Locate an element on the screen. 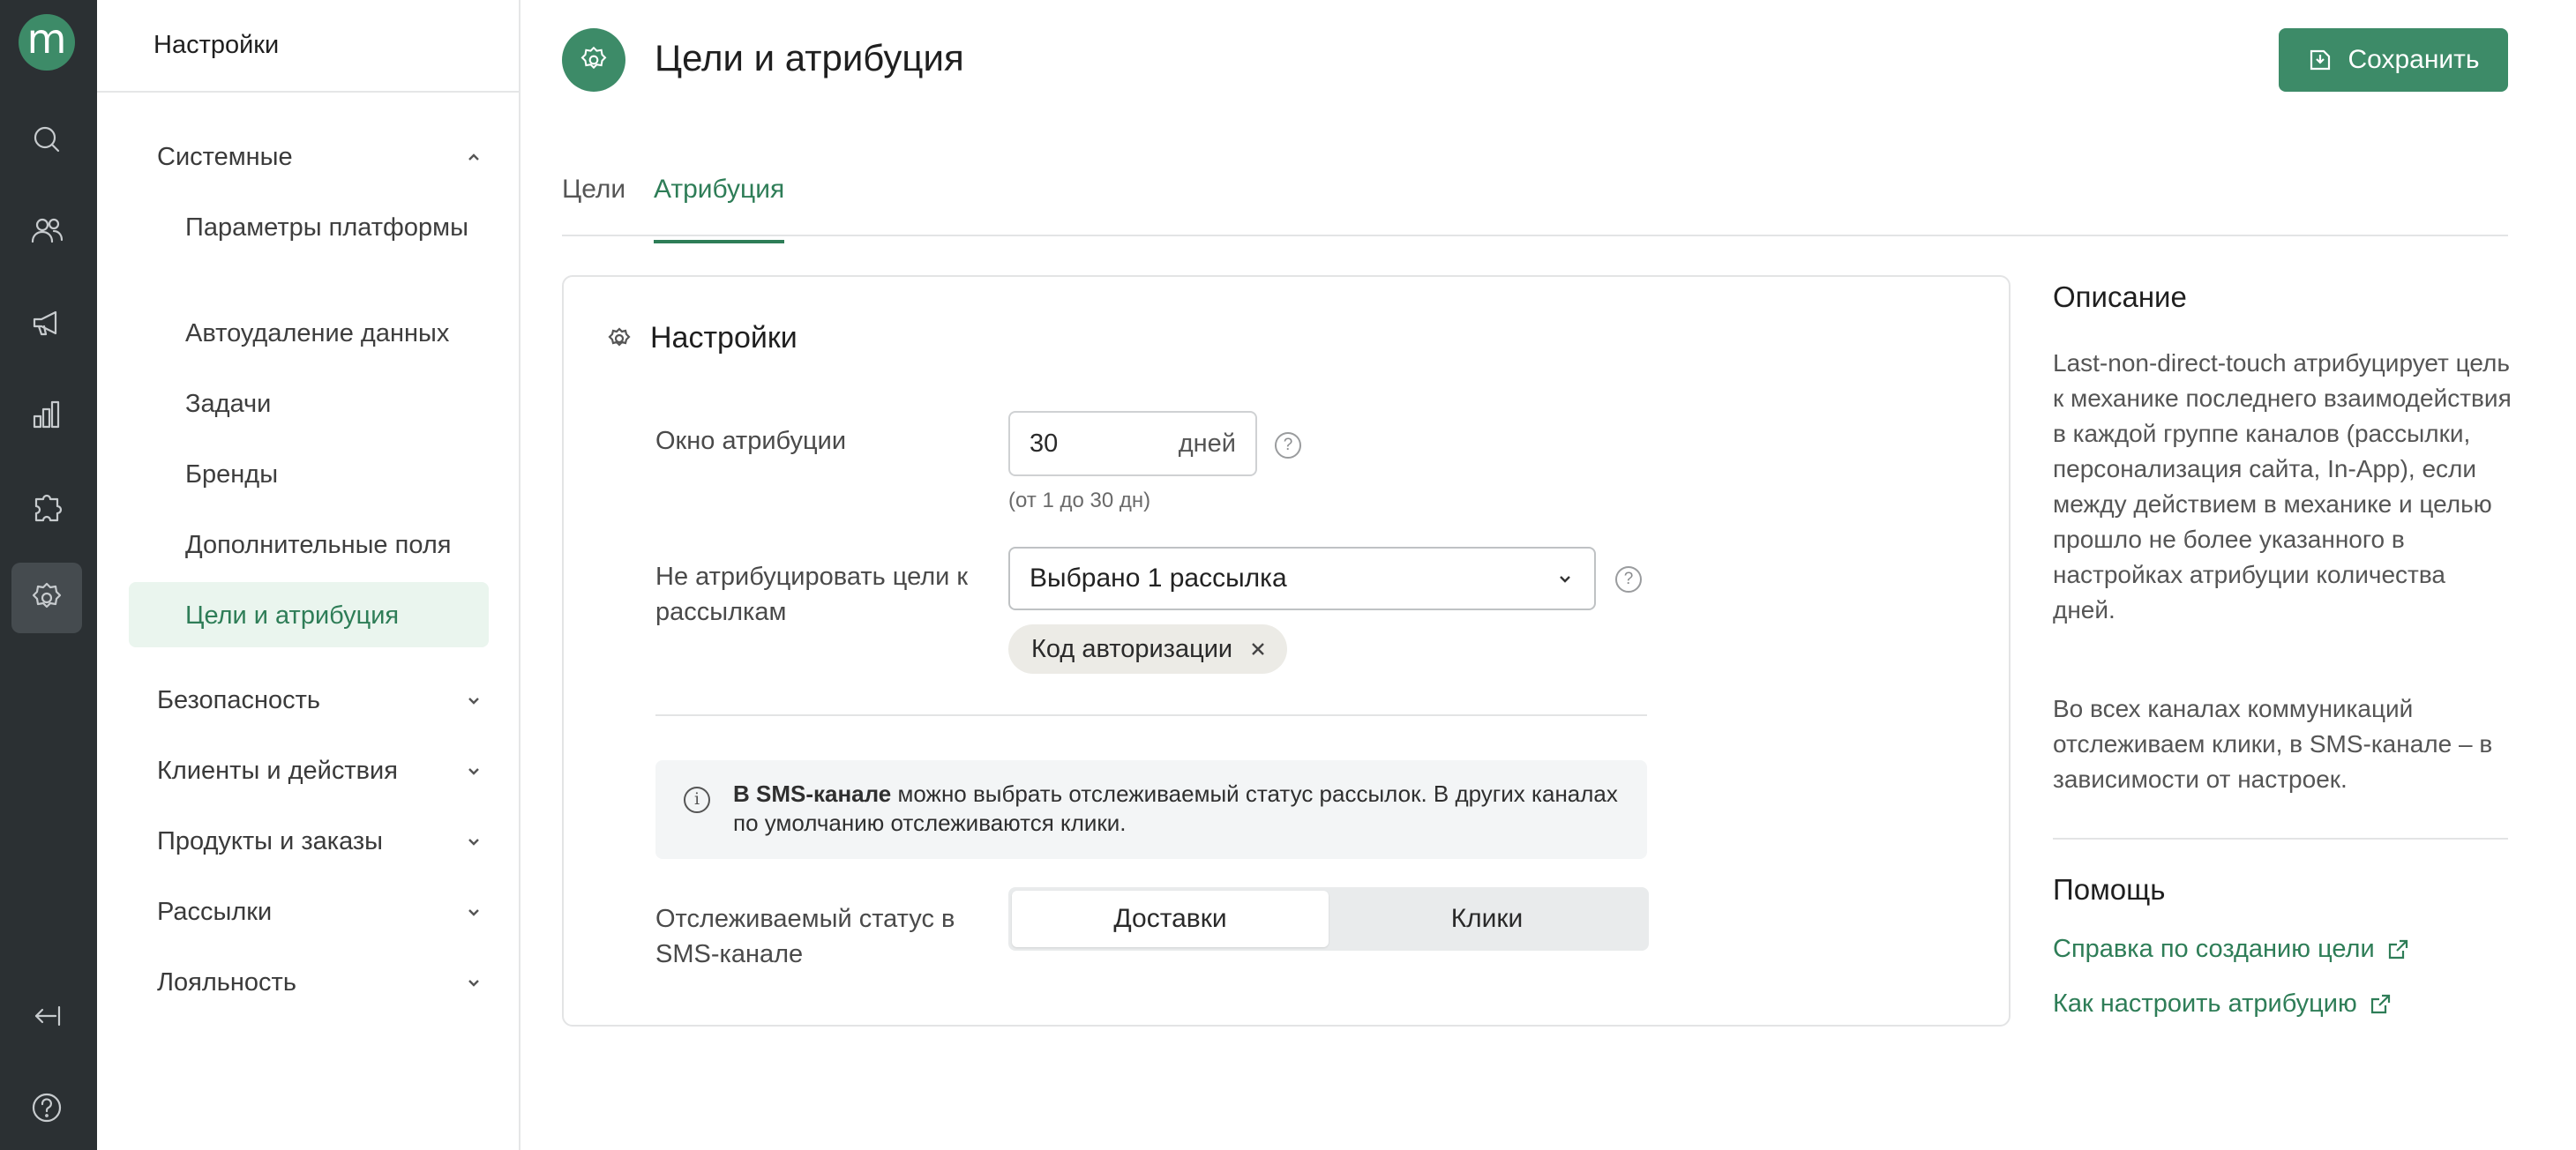 Image resolution: width=2576 pixels, height=1150 pixels. help-link-label: Как настроить атрибуцию is located at coordinates (2205, 1004).